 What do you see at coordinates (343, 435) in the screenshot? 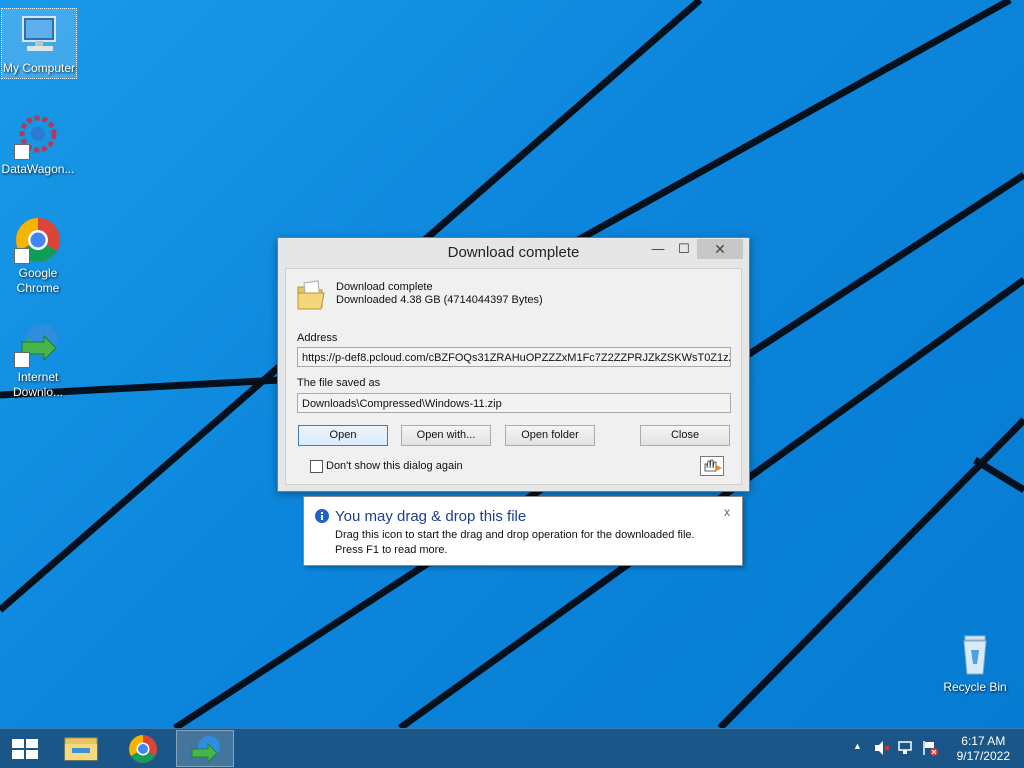
I see `open-button: Open` at bounding box center [343, 435].